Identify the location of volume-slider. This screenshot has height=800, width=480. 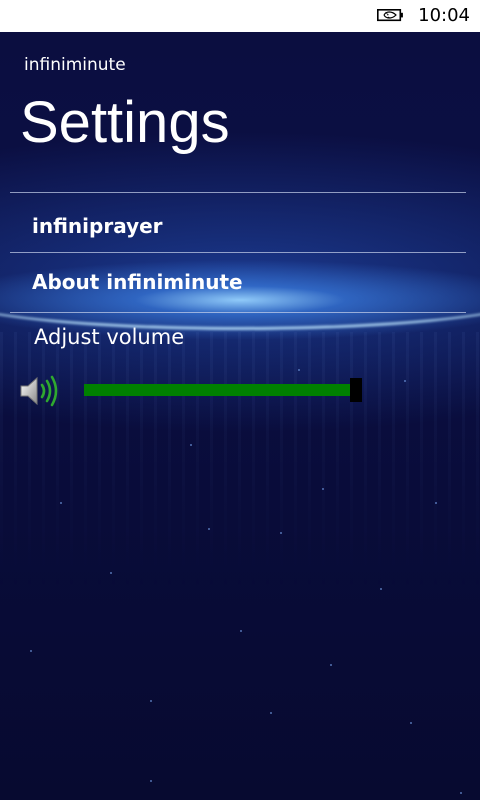
(223, 390).